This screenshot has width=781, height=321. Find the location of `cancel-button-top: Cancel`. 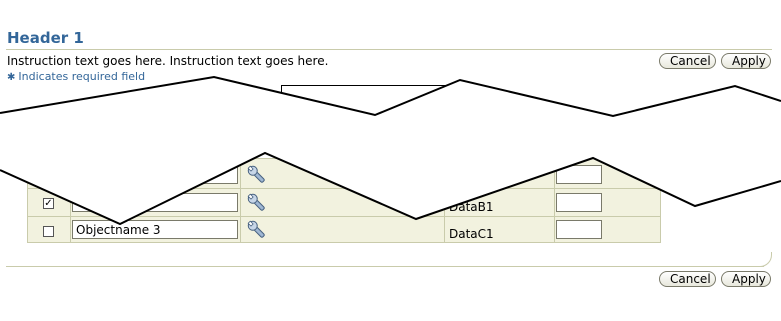

cancel-button-top: Cancel is located at coordinates (687, 61).